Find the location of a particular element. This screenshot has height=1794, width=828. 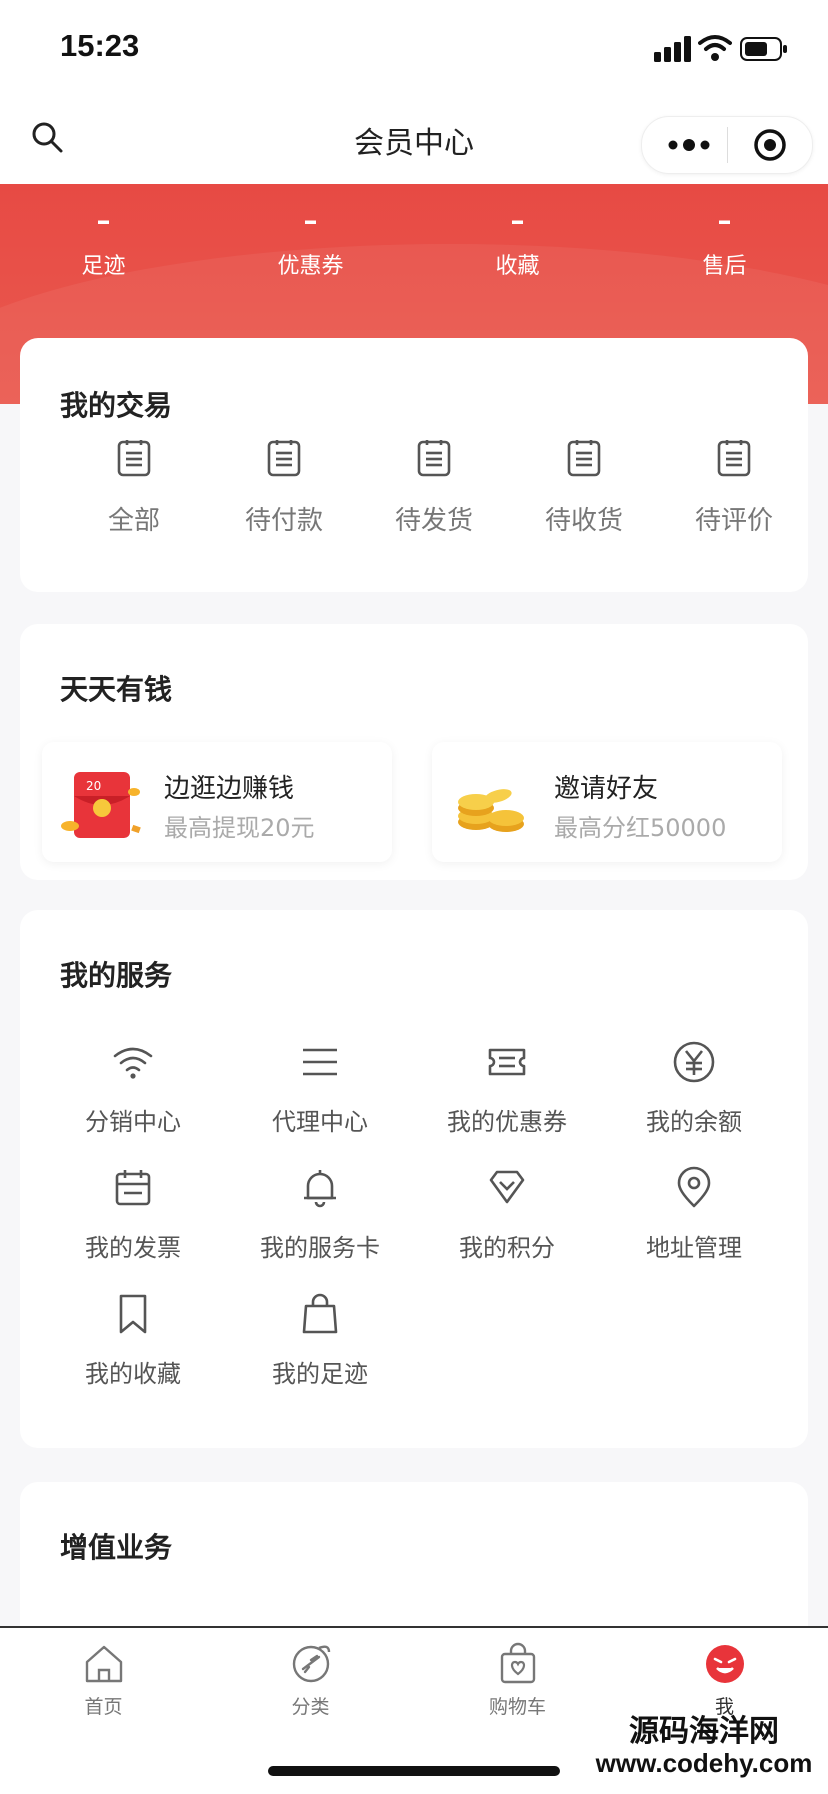

service-footprint: 我的足迹 is located at coordinates (320, 1340).